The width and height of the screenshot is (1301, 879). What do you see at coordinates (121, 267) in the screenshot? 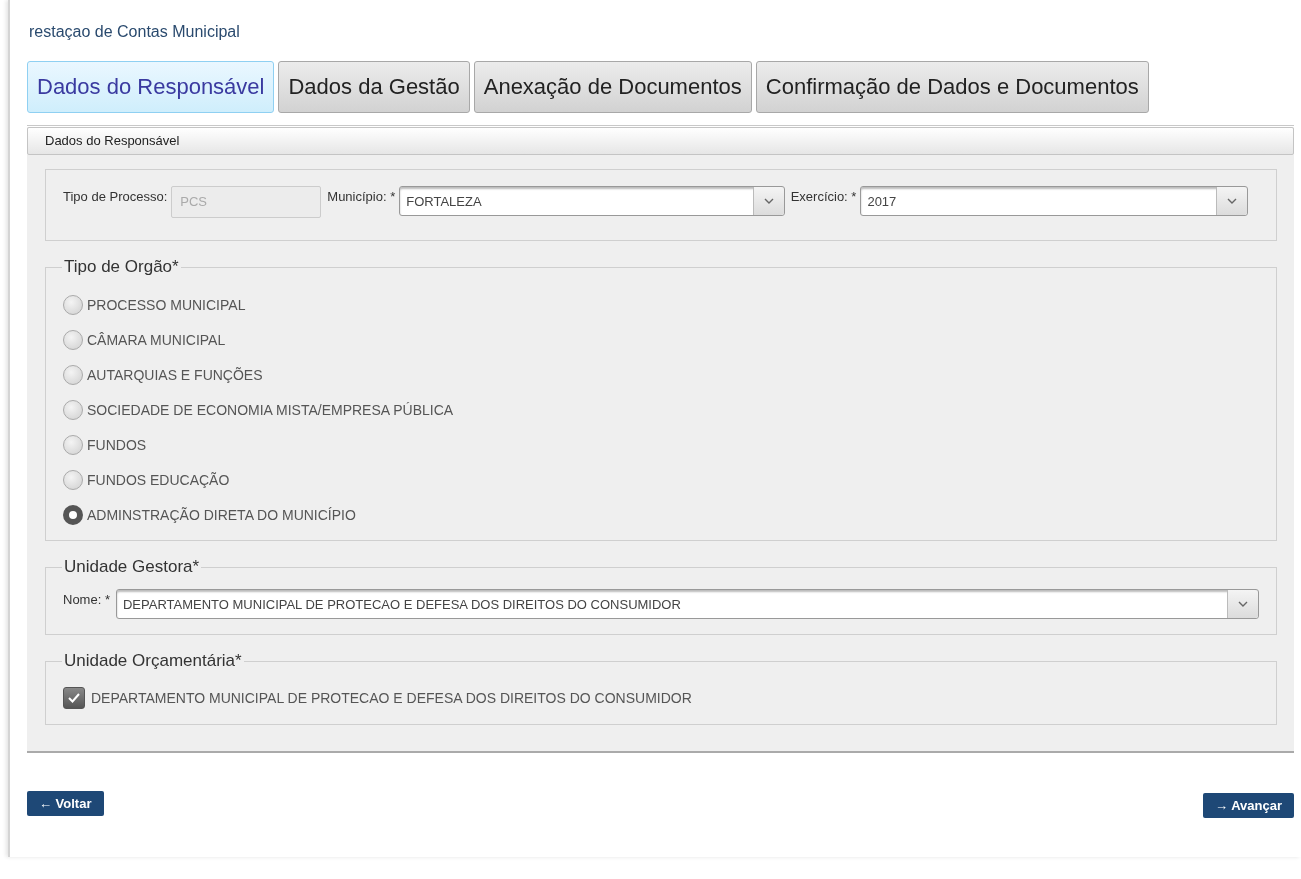
I see `fieldset-legend: Tipo de Orgão*` at bounding box center [121, 267].